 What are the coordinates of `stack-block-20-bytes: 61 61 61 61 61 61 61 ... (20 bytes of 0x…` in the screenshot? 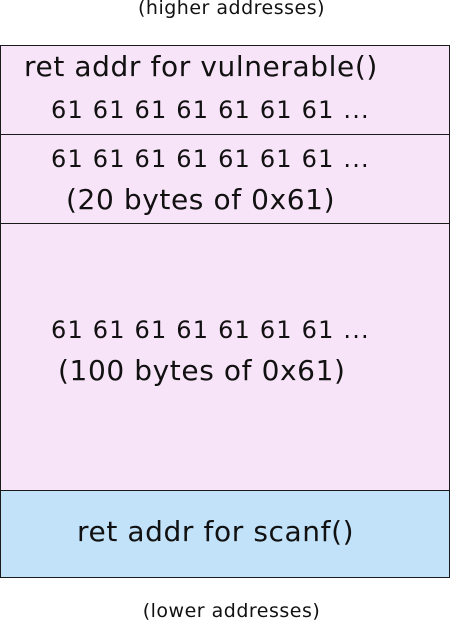 It's located at (225, 178).